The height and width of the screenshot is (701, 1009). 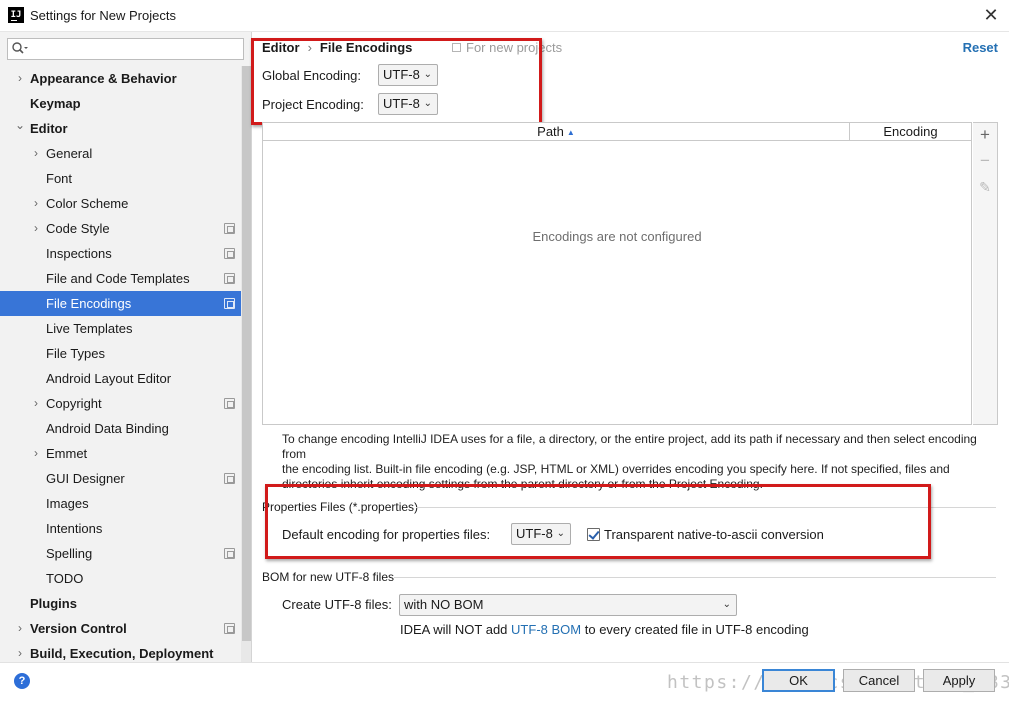 I want to click on sidebar-item-spelling: Spelling, so click(x=120, y=553).